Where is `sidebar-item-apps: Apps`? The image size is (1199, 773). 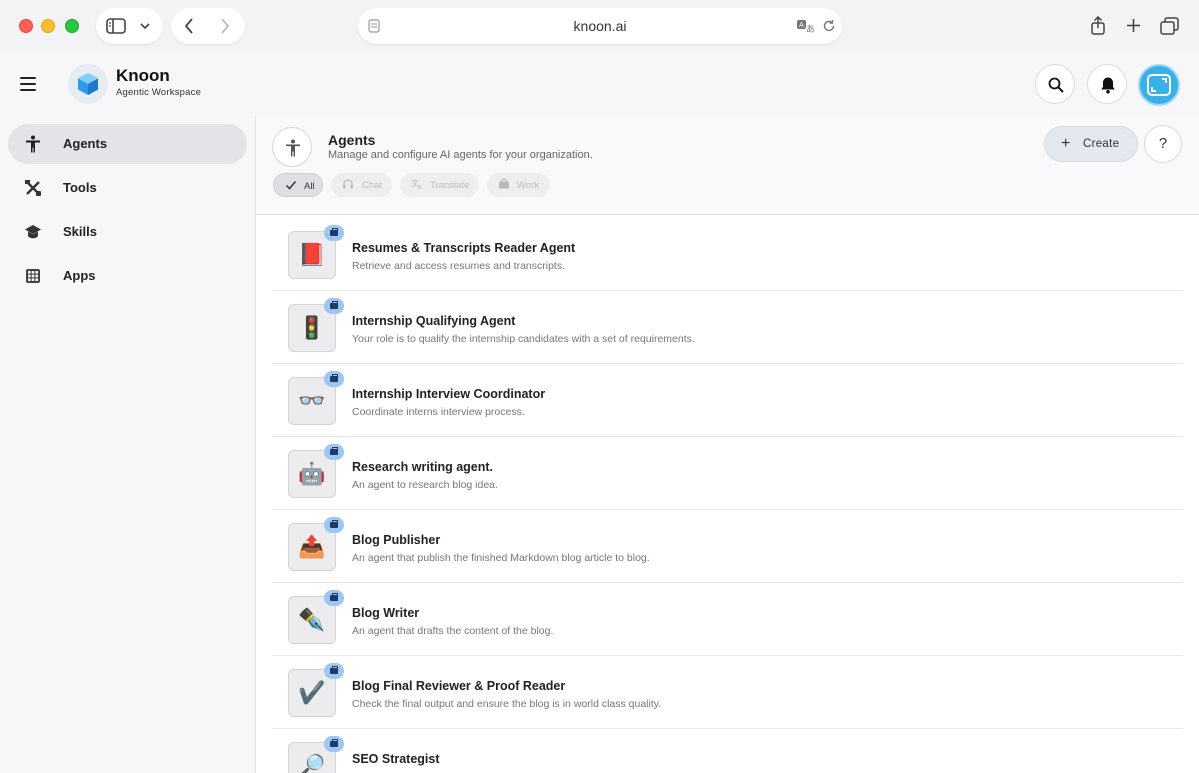 sidebar-item-apps: Apps is located at coordinates (127, 276).